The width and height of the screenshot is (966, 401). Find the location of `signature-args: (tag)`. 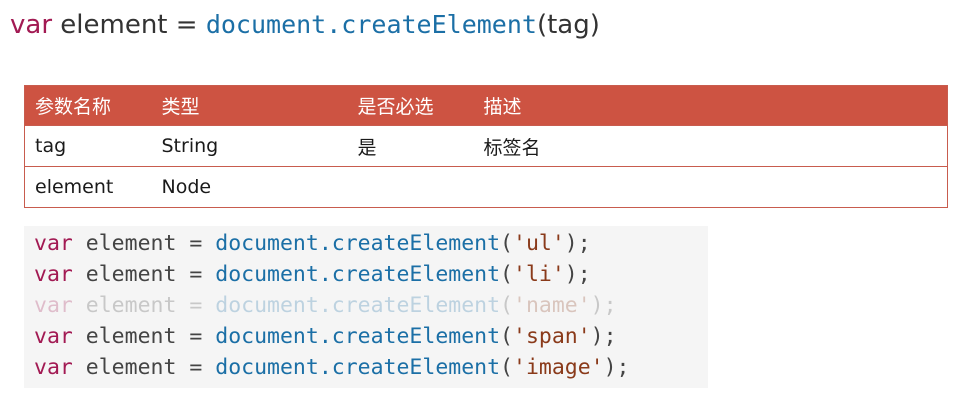

signature-args: (tag) is located at coordinates (568, 25).